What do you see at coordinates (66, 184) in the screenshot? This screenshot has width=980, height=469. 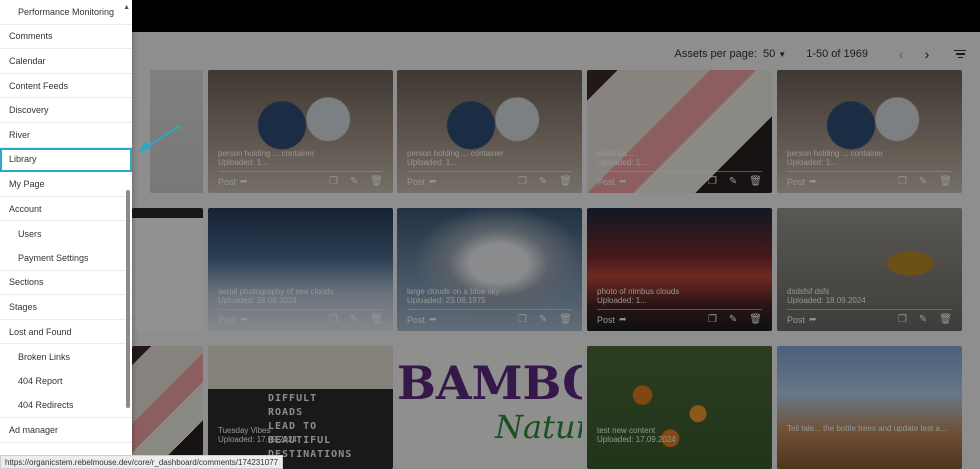 I see `sidebar-item-my-page: My Page` at bounding box center [66, 184].